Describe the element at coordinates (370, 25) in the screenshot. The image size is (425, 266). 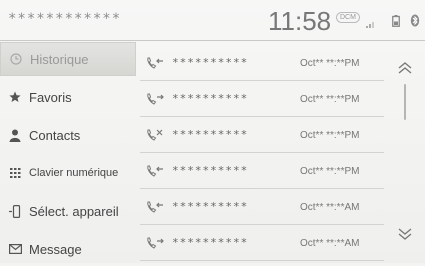
I see `signal-icon` at that location.